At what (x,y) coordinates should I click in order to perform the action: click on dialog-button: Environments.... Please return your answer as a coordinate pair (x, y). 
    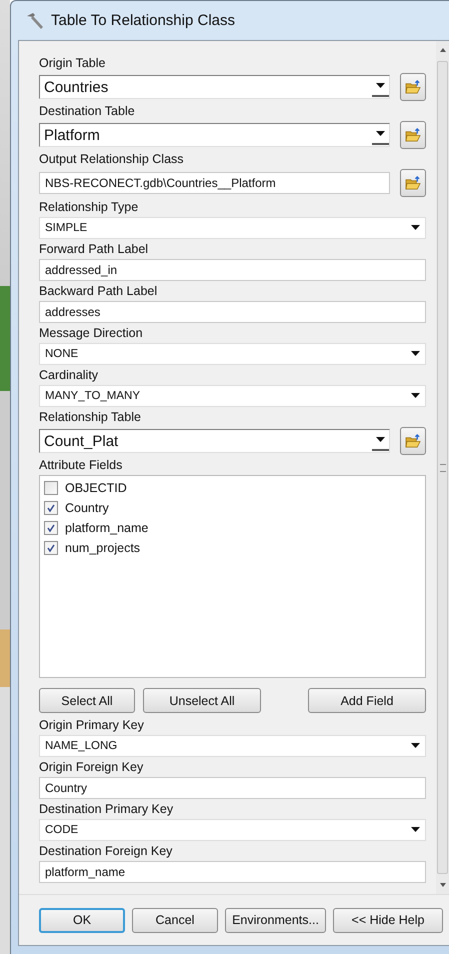
    Looking at the image, I should click on (275, 920).